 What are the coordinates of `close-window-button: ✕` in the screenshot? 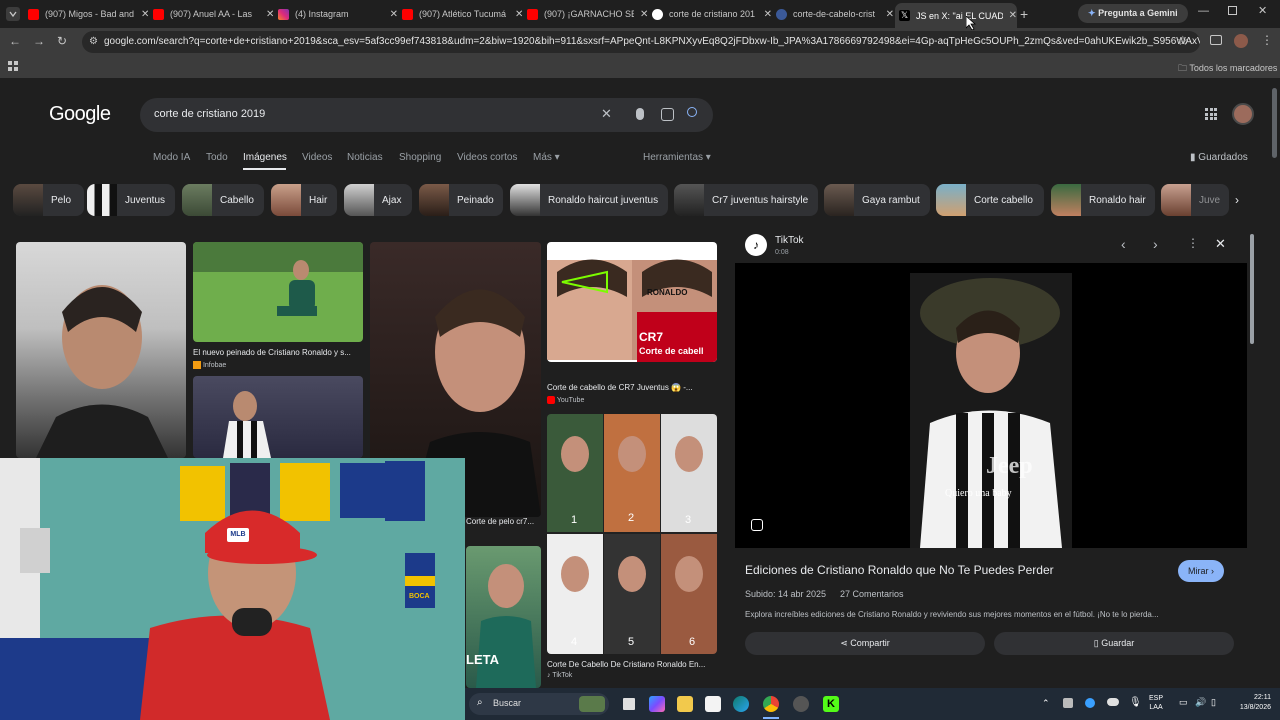 It's located at (1262, 10).